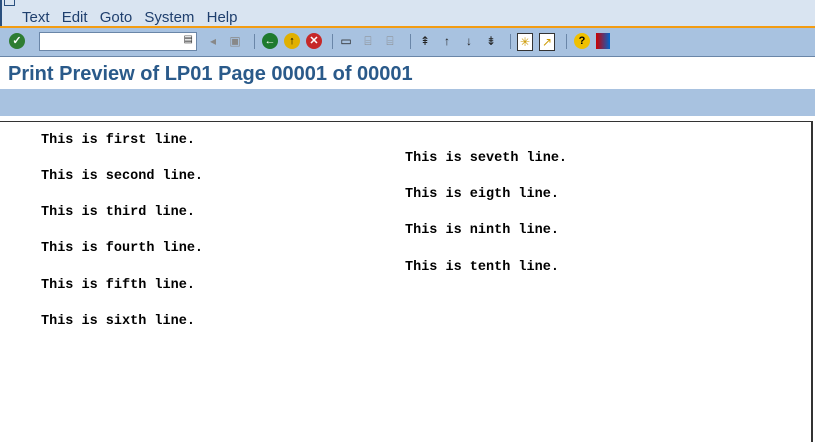 The image size is (815, 442). I want to click on document-line: This is fifth line., so click(118, 285).